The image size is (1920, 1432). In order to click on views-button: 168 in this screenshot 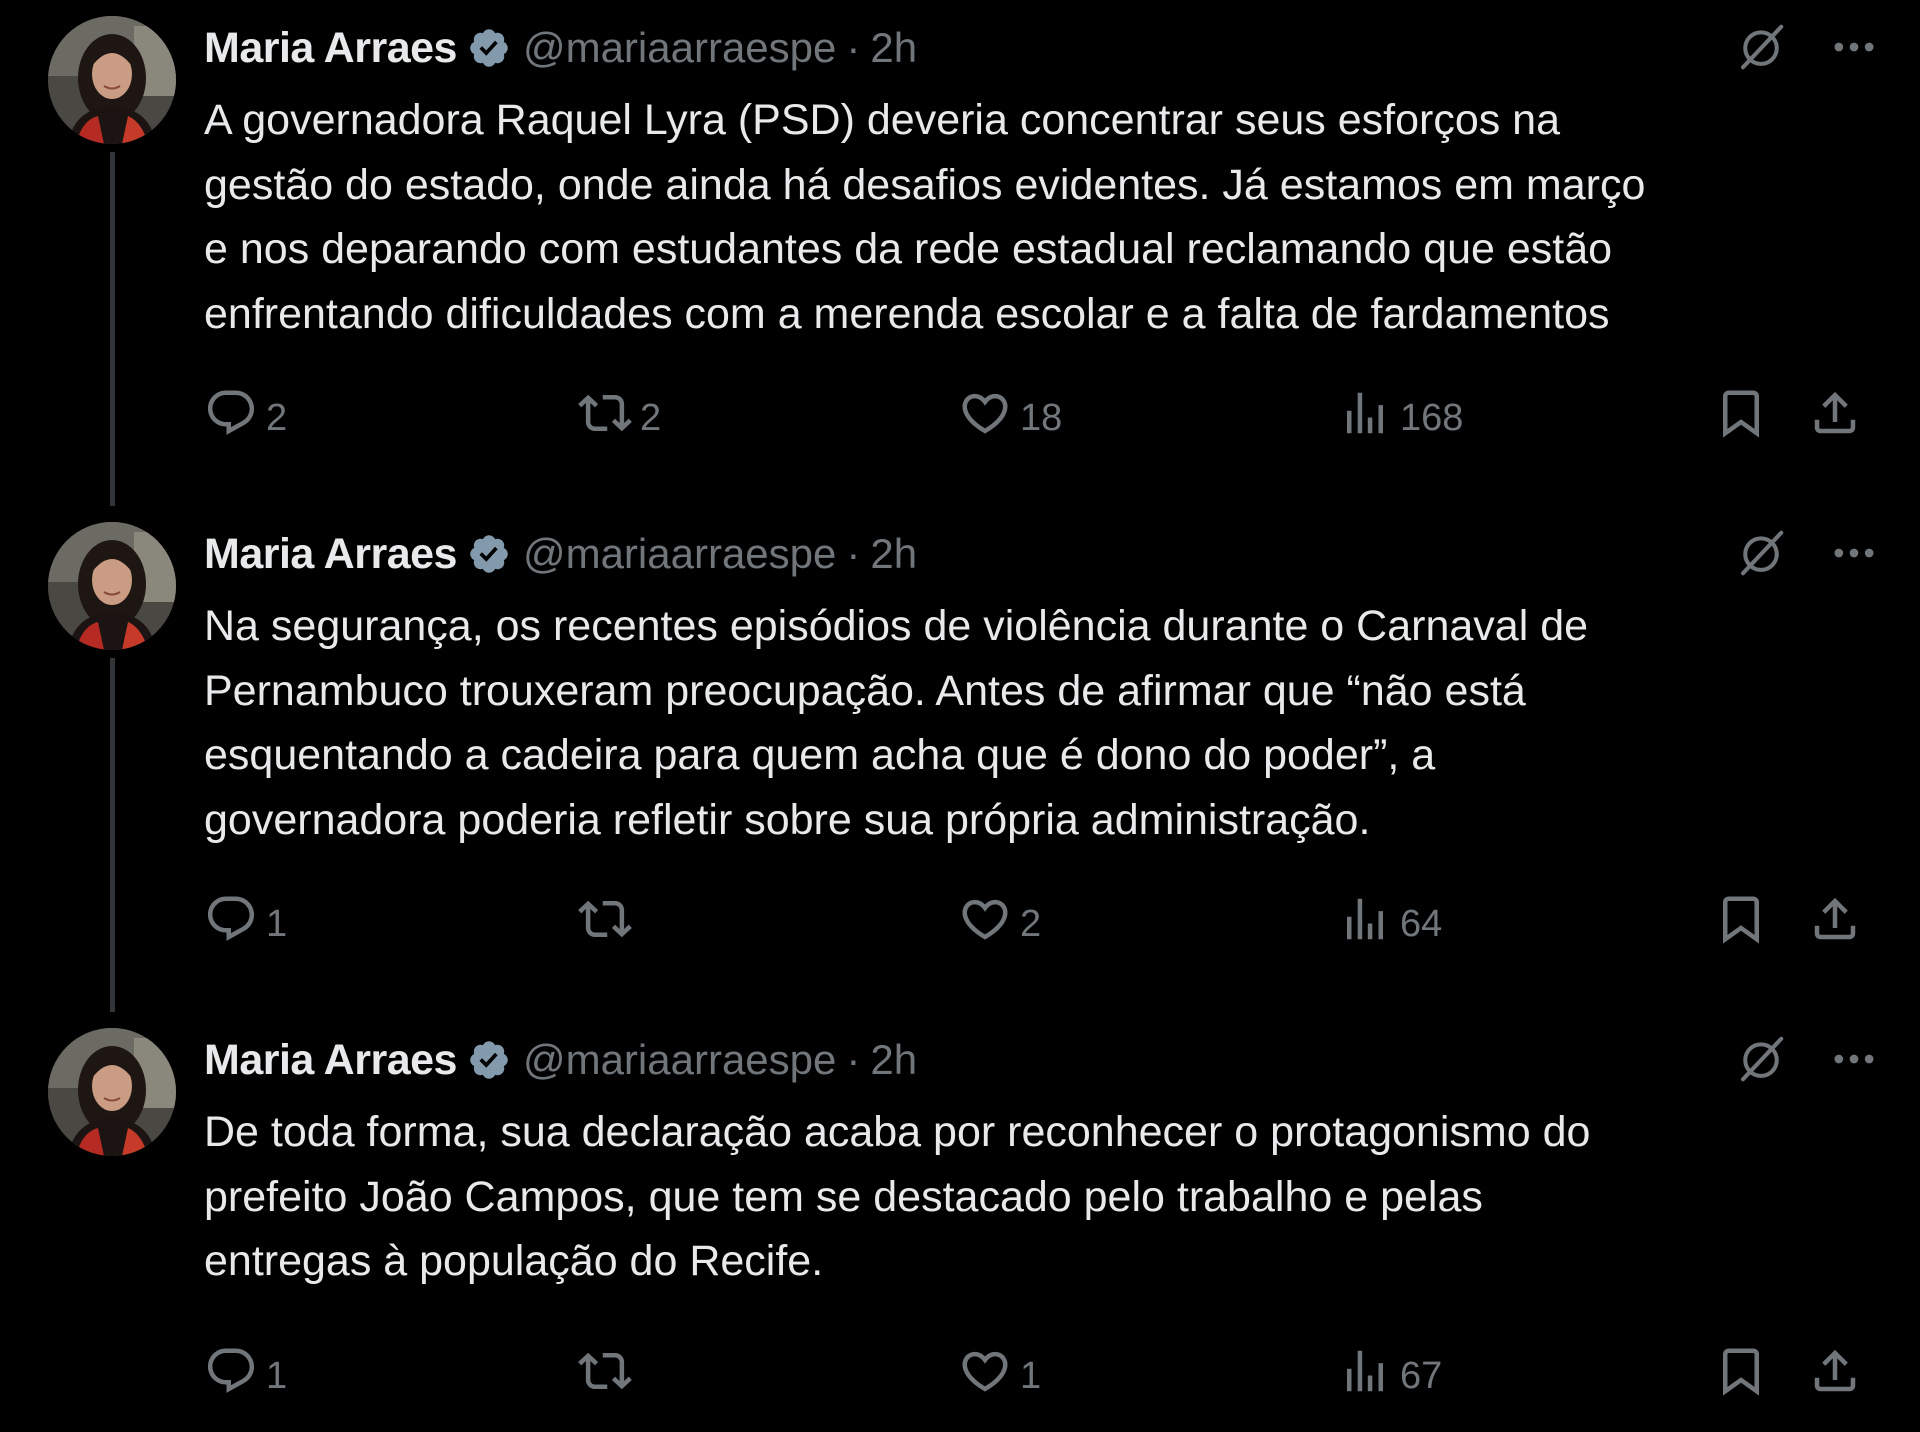, I will do `click(1400, 418)`.